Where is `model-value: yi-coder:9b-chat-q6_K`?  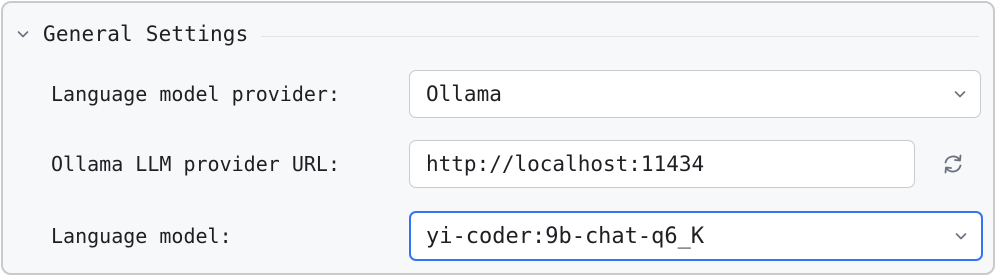 model-value: yi-coder:9b-chat-q6_K is located at coordinates (565, 236).